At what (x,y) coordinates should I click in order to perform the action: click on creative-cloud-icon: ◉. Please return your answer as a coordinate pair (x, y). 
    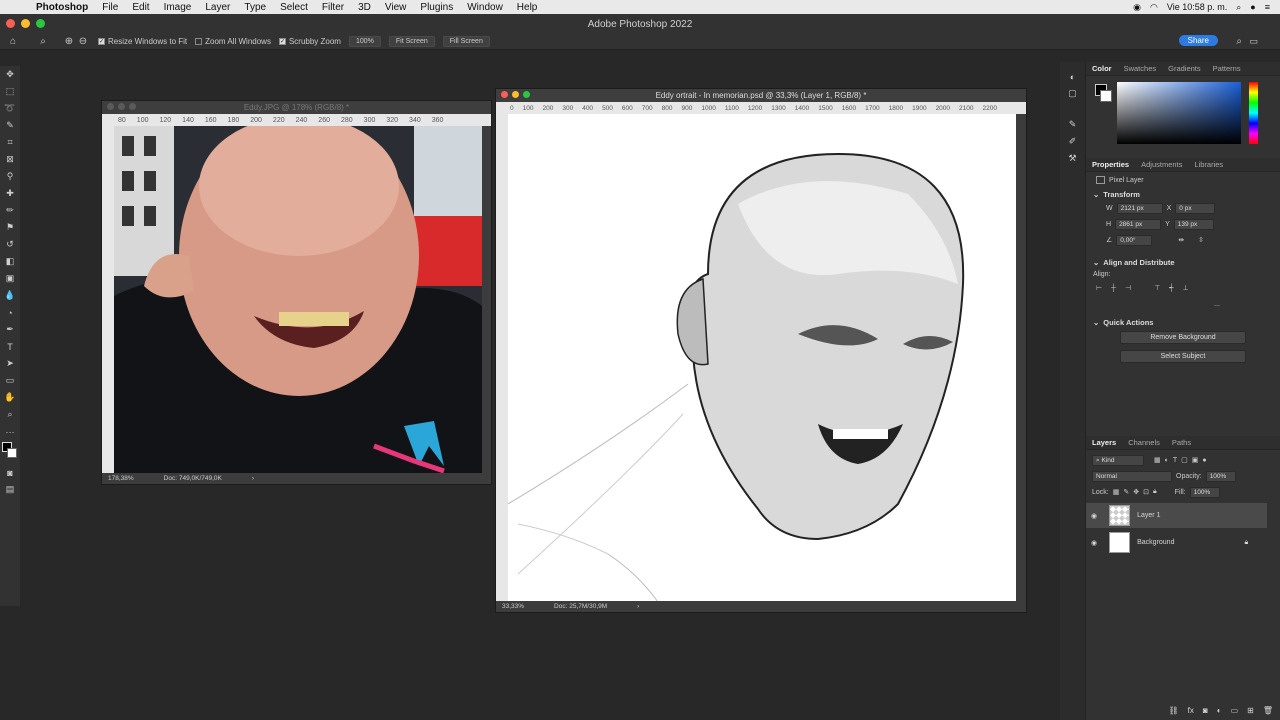
    Looking at the image, I should click on (1137, 7).